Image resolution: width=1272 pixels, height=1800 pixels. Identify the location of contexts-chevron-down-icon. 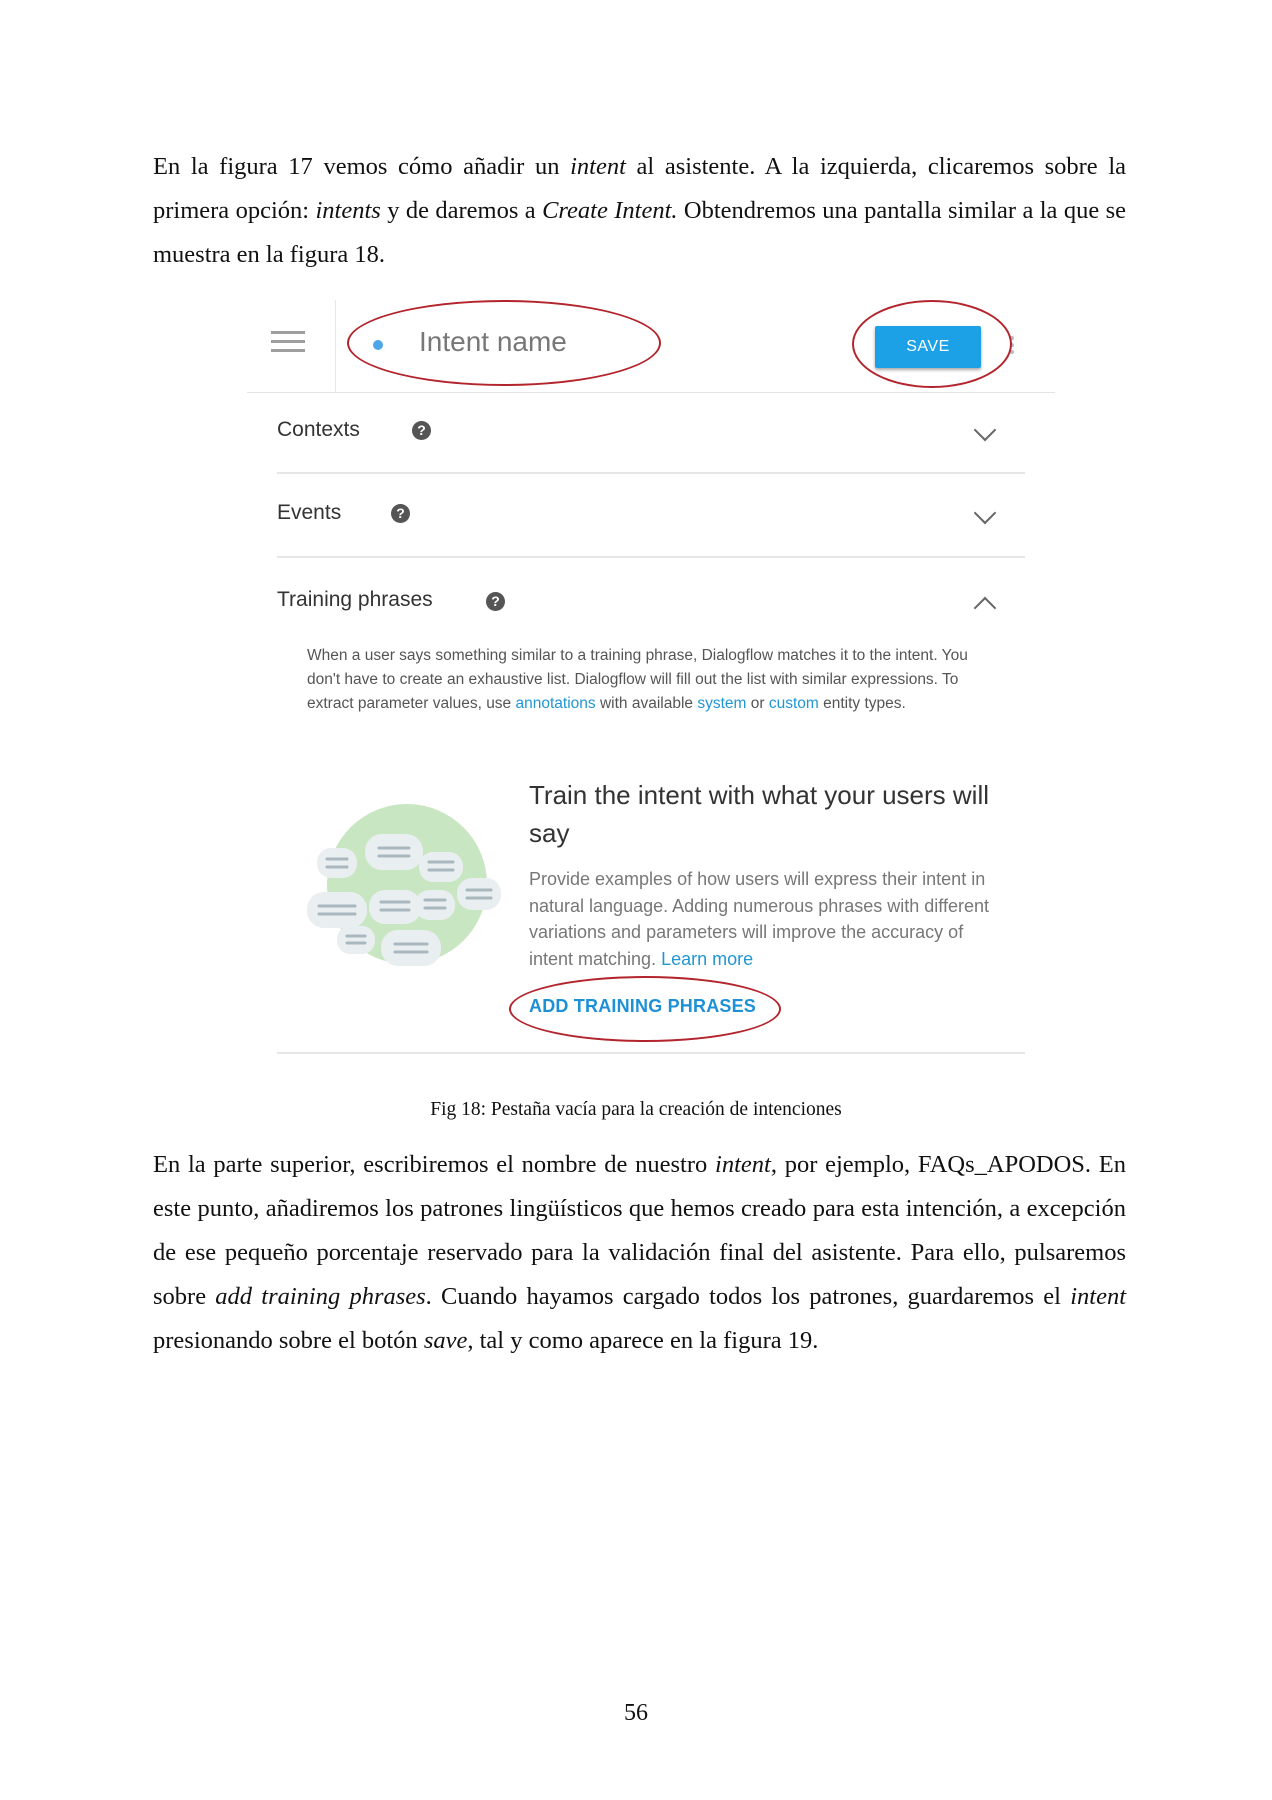
(985, 430).